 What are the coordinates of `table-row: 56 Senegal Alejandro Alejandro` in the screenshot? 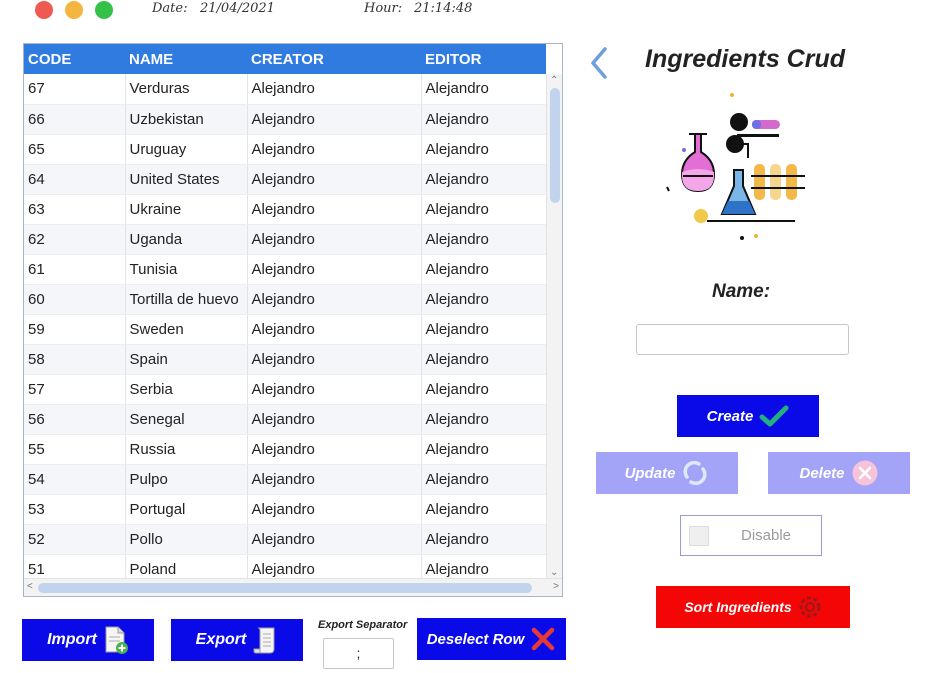 It's located at (285, 419).